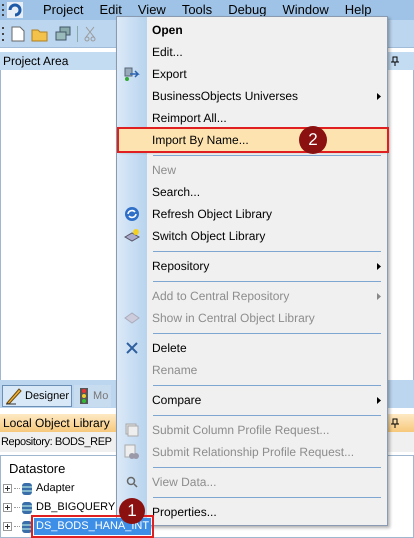 The image size is (414, 538). Describe the element at coordinates (267, 400) in the screenshot. I see `menu-item: Compare` at that location.